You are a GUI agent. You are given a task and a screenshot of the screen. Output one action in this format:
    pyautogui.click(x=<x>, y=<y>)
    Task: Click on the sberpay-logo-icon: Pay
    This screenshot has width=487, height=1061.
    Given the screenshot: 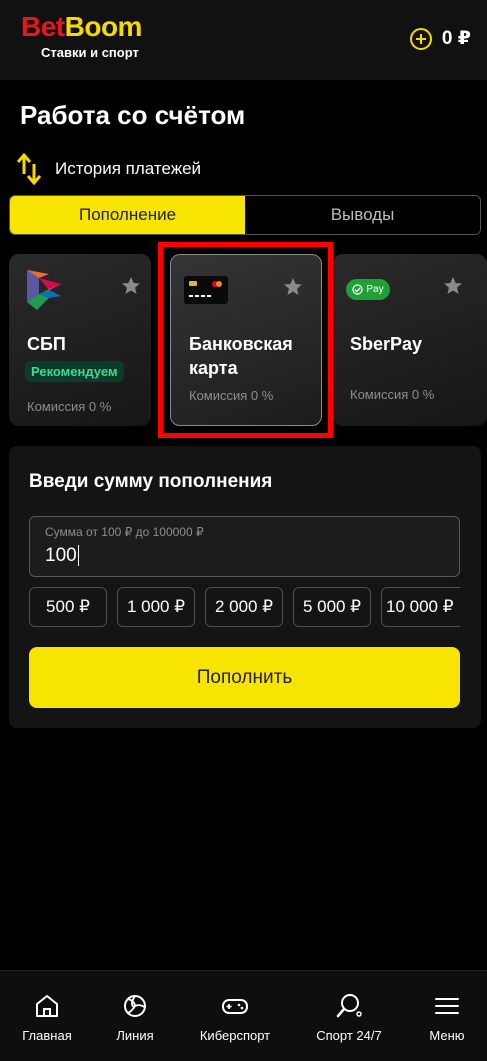 What is the action you would take?
    pyautogui.click(x=368, y=289)
    